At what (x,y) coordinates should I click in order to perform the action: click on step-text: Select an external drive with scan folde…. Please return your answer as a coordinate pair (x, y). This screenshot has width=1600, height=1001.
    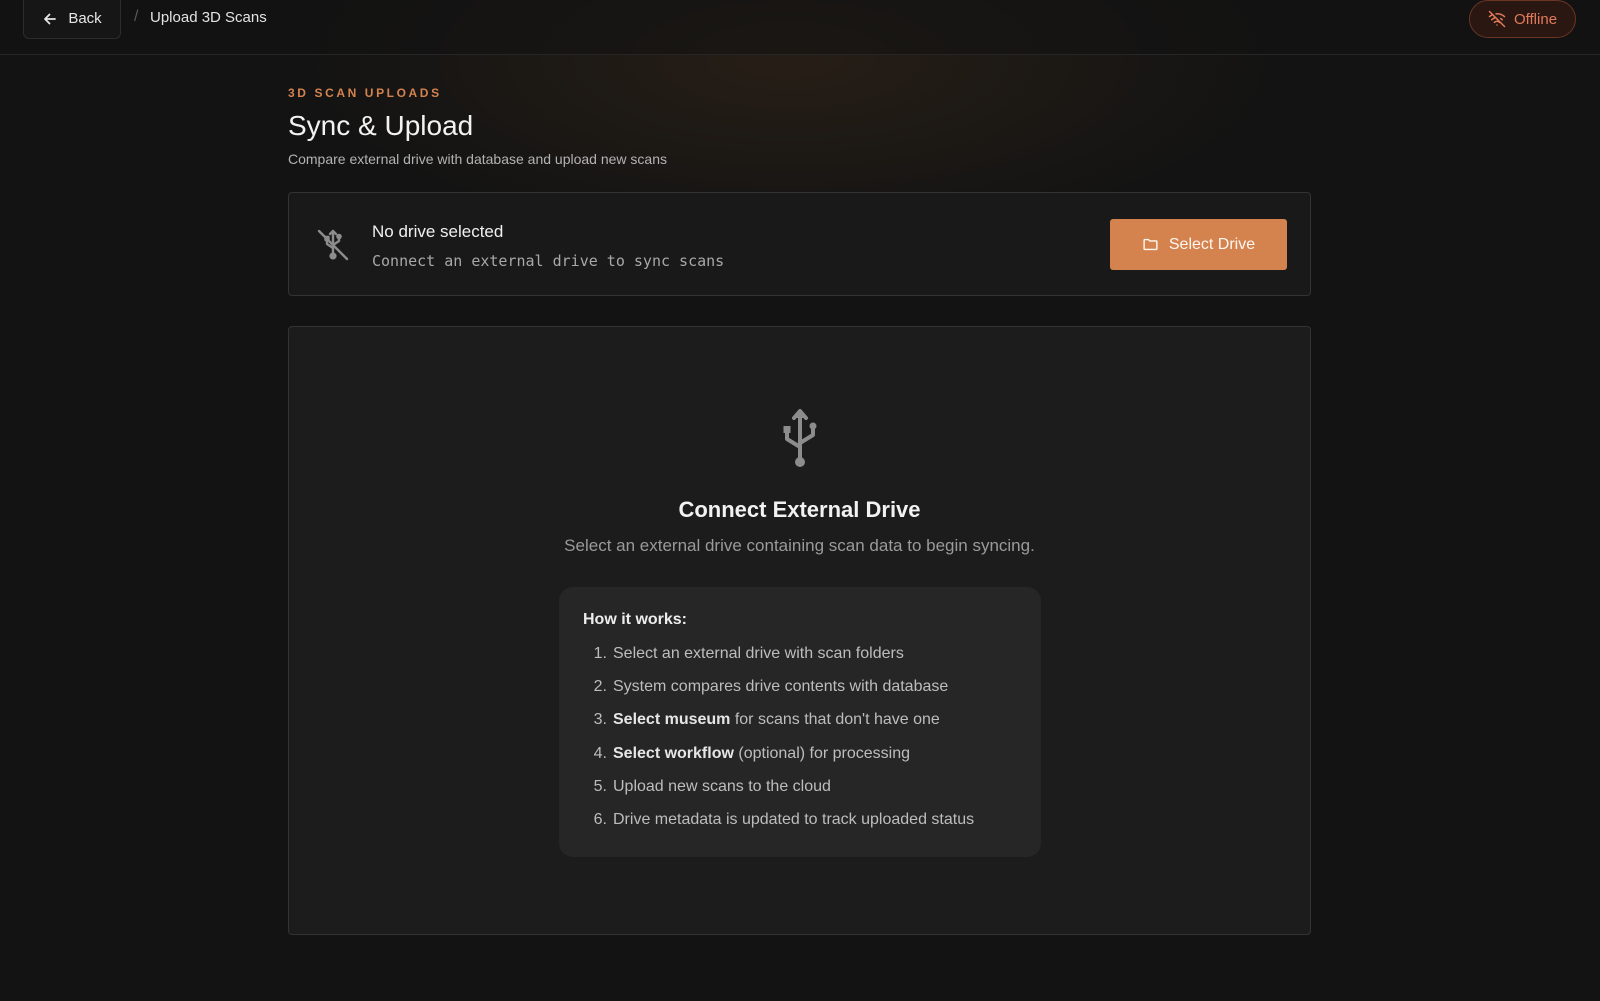
    Looking at the image, I should click on (758, 653).